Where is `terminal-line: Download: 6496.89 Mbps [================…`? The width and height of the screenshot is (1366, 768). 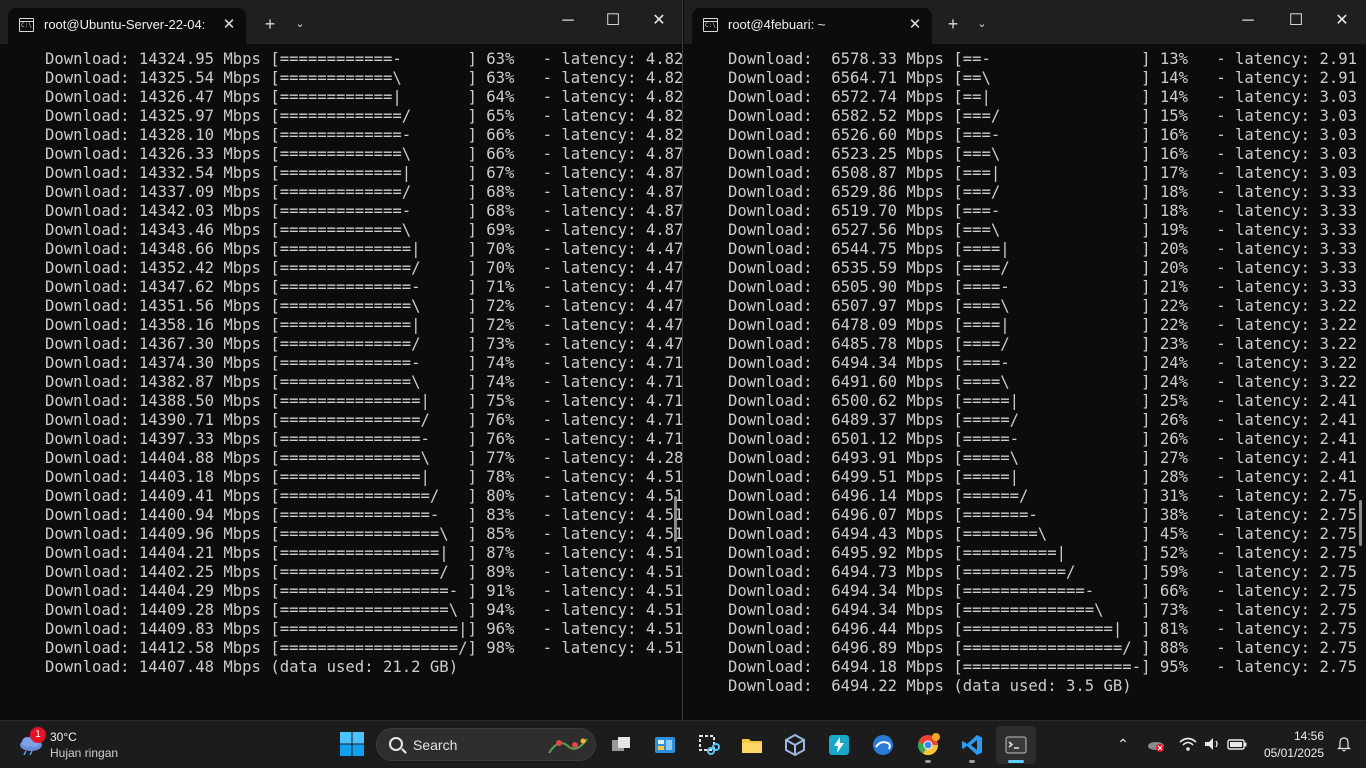 terminal-line: Download: 6496.89 Mbps [================… is located at coordinates (1043, 648).